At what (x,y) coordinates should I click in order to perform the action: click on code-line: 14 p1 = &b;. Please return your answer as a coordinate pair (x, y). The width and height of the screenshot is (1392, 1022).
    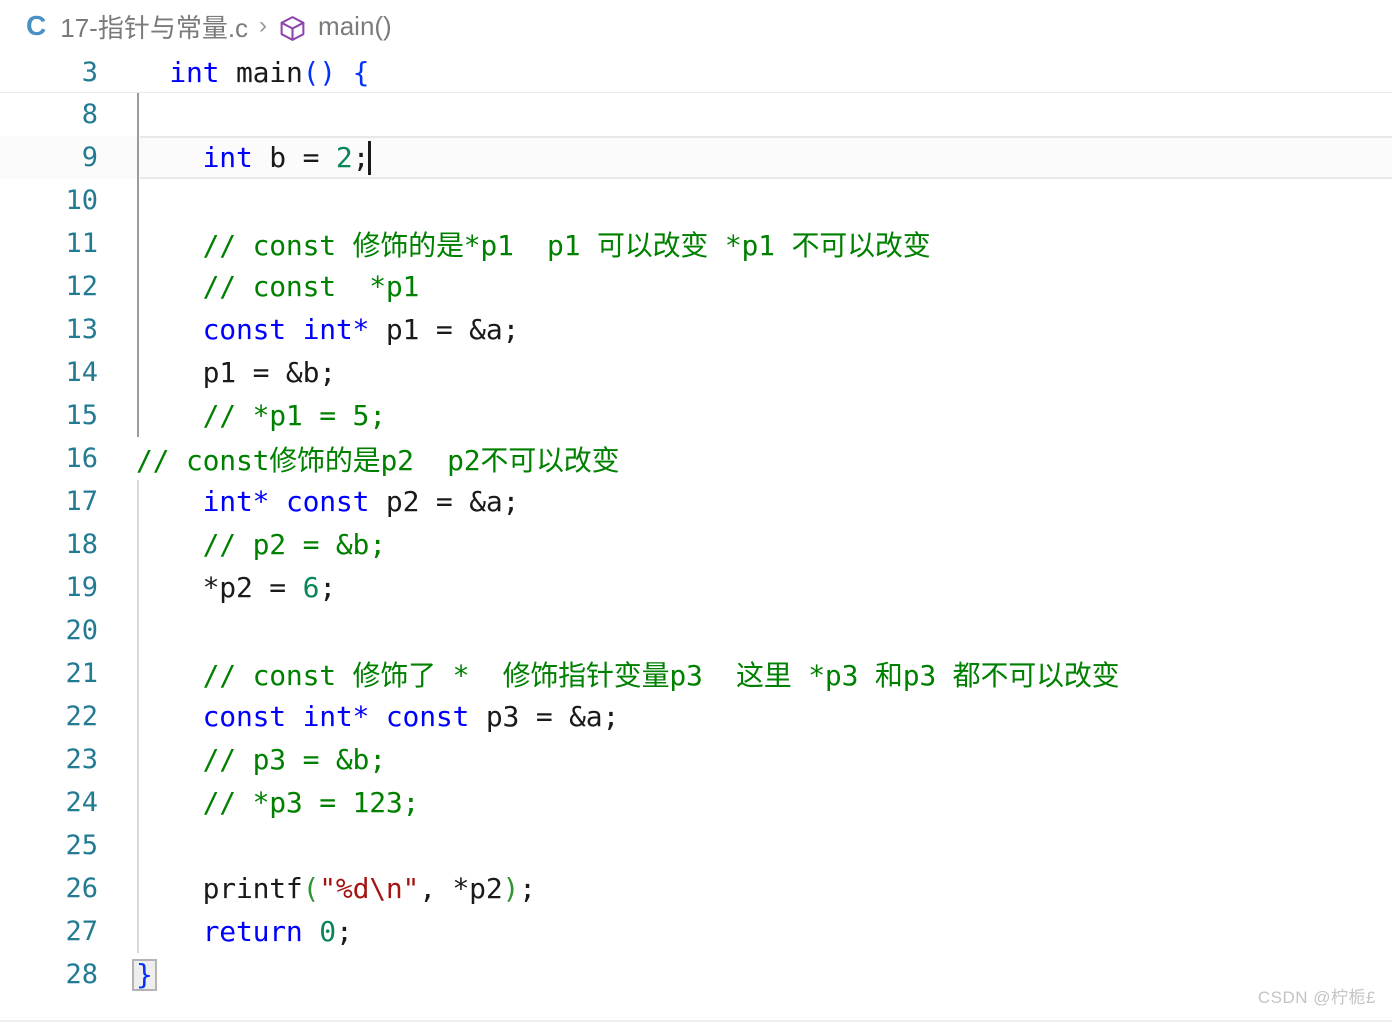
    Looking at the image, I should click on (696, 372).